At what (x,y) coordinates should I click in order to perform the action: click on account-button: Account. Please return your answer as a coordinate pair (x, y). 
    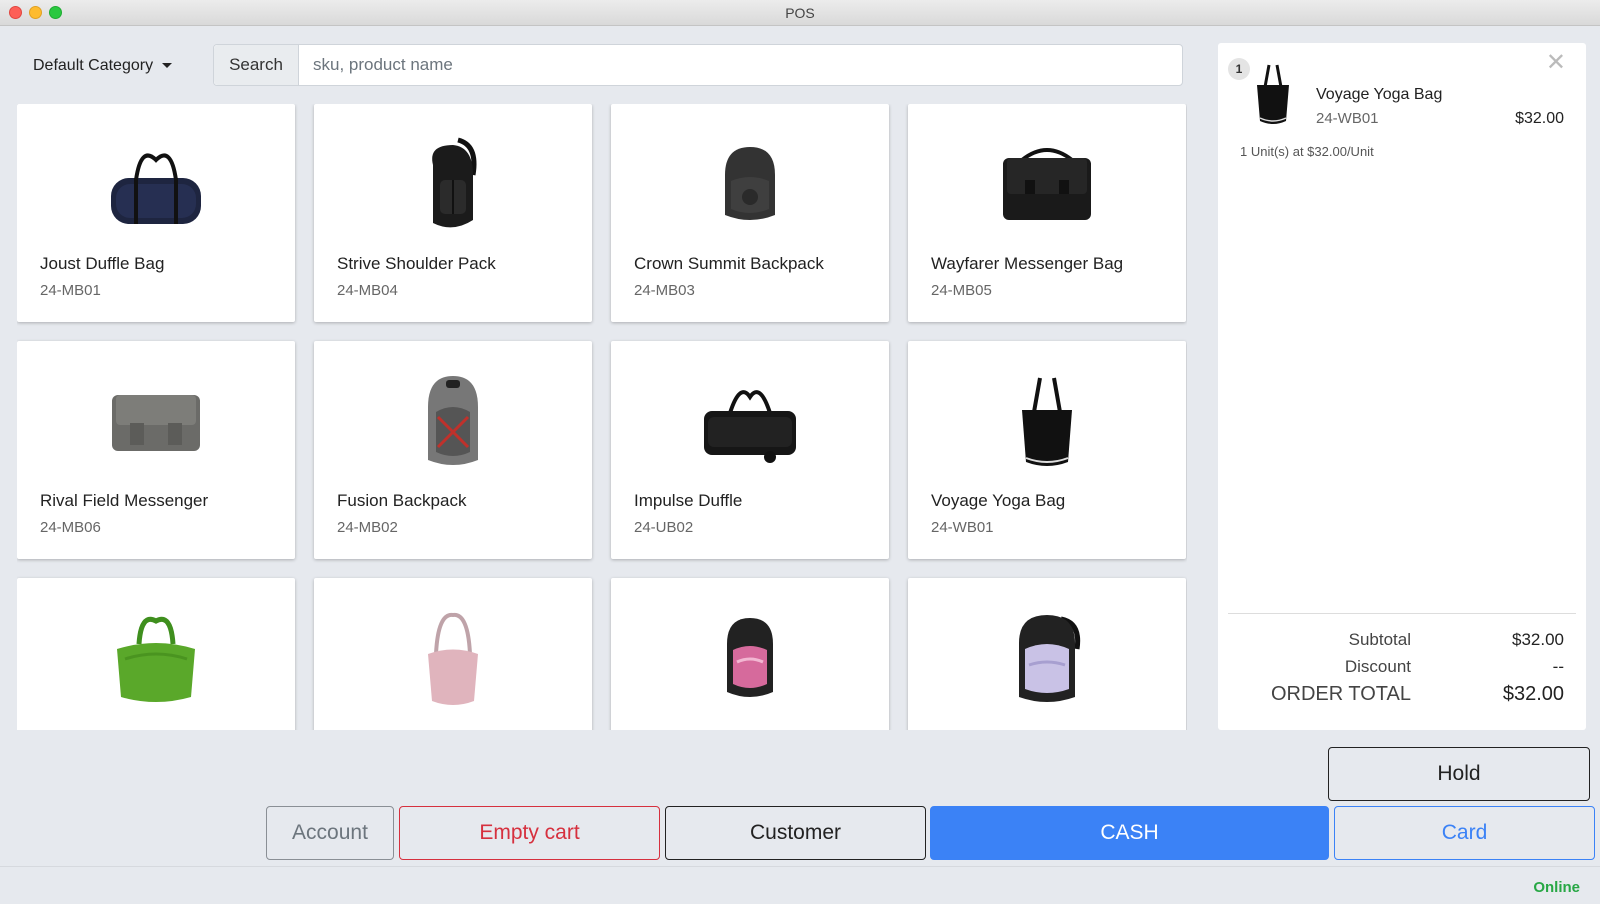
    Looking at the image, I should click on (330, 833).